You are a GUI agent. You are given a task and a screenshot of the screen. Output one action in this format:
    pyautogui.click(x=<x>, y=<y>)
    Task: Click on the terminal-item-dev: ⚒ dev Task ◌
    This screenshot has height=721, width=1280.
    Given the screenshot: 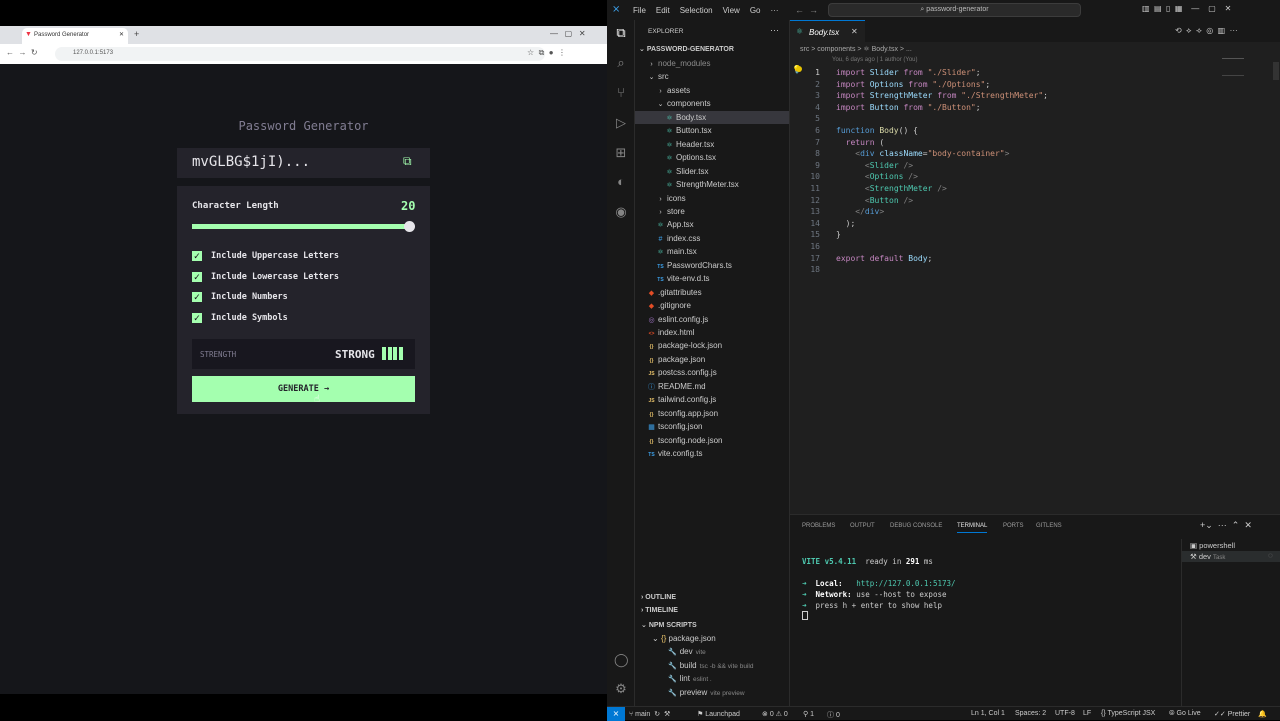 What is the action you would take?
    pyautogui.click(x=1231, y=556)
    